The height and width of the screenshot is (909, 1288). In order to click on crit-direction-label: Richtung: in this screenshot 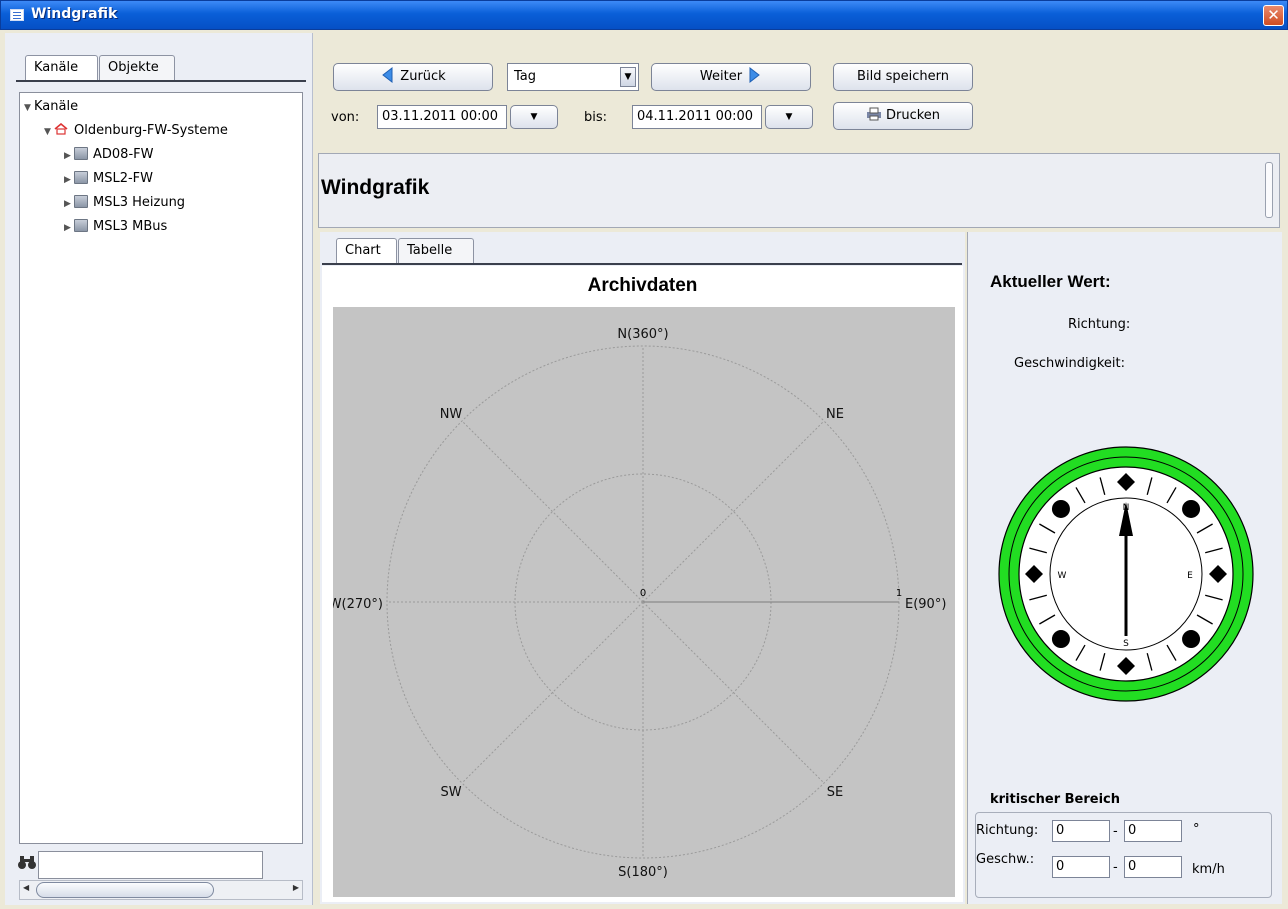, I will do `click(1007, 830)`.